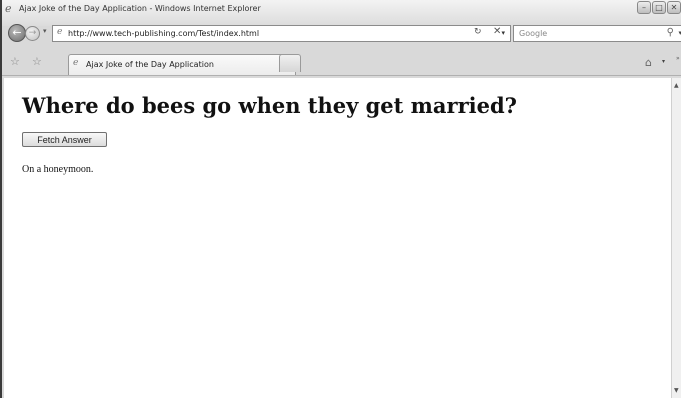 The height and width of the screenshot is (398, 681). I want to click on window-controls: – □ ✕, so click(658, 8).